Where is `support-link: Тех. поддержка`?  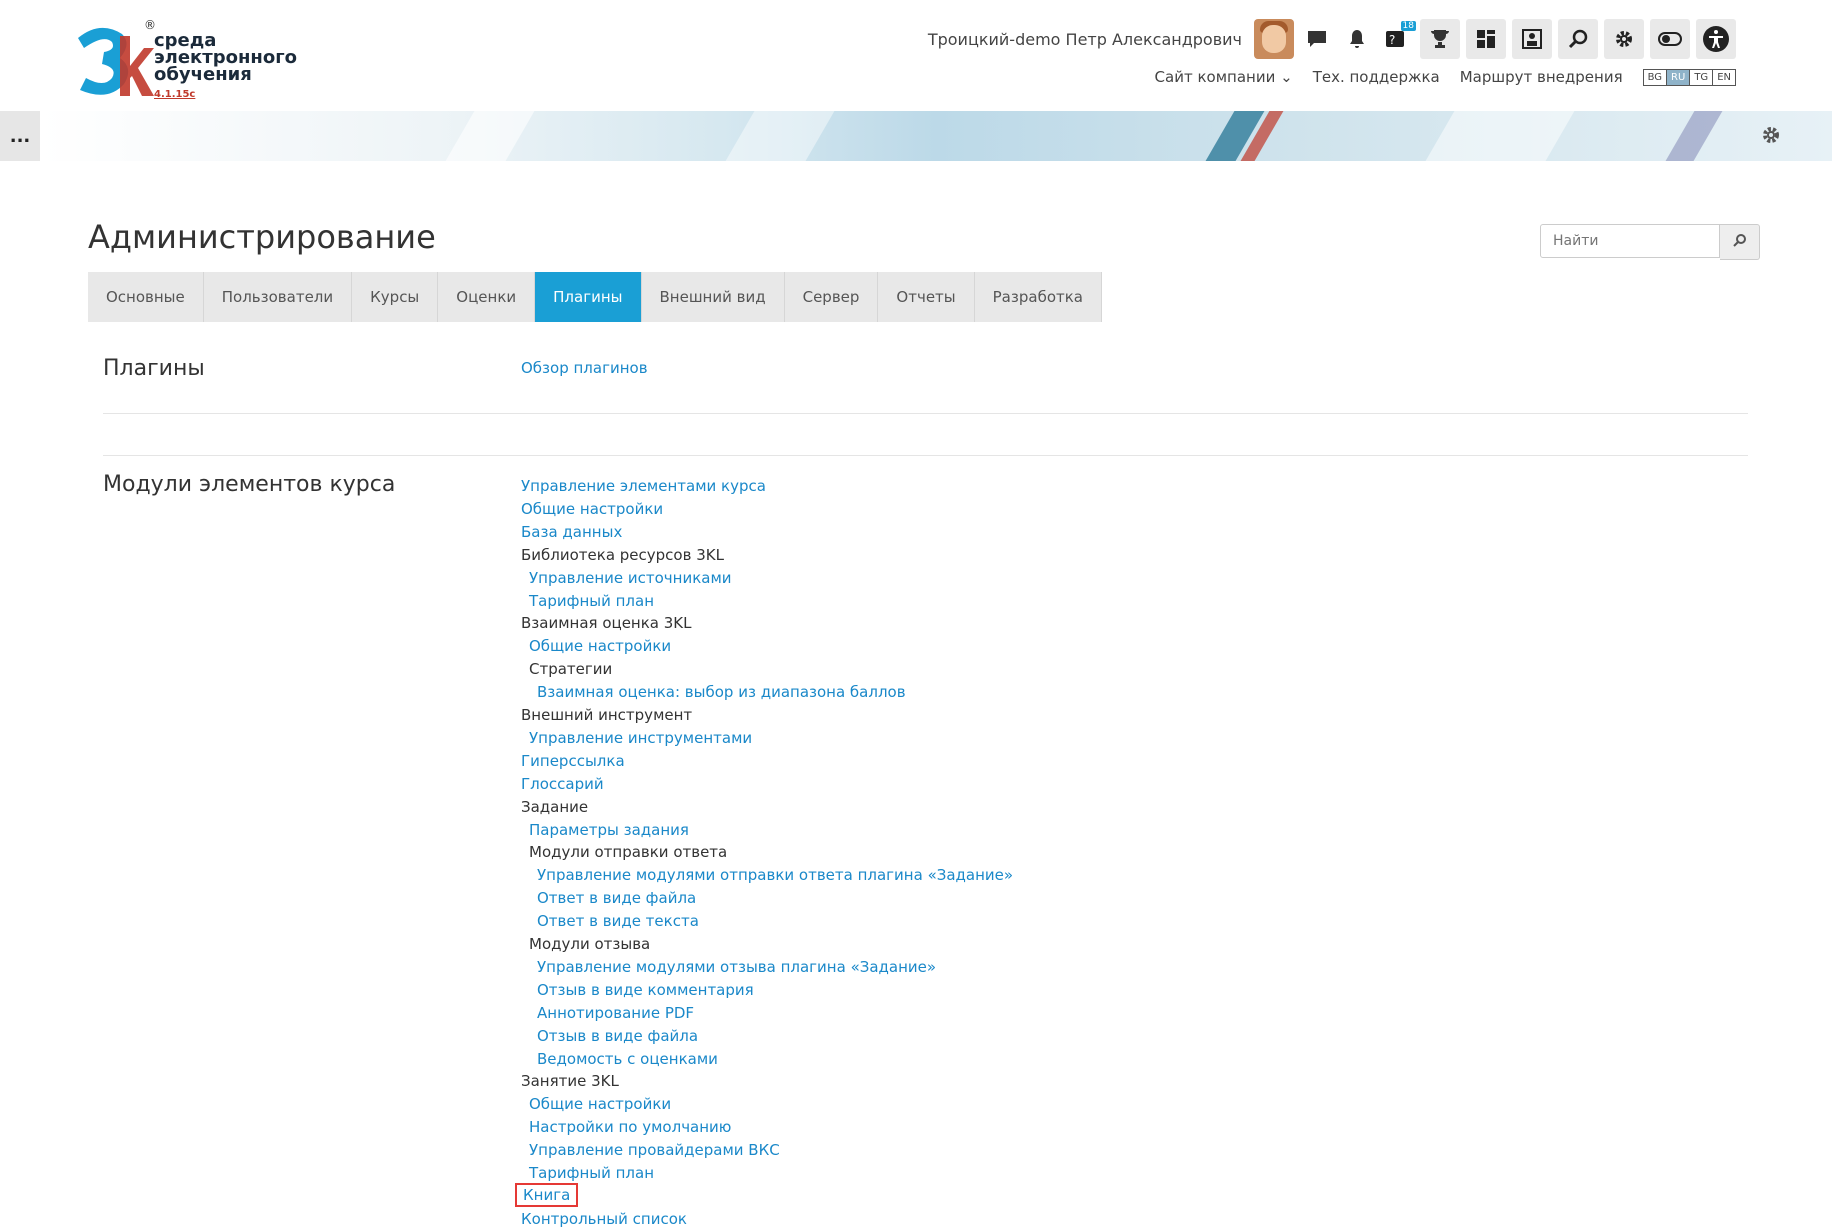 support-link: Тех. поддержка is located at coordinates (1376, 77).